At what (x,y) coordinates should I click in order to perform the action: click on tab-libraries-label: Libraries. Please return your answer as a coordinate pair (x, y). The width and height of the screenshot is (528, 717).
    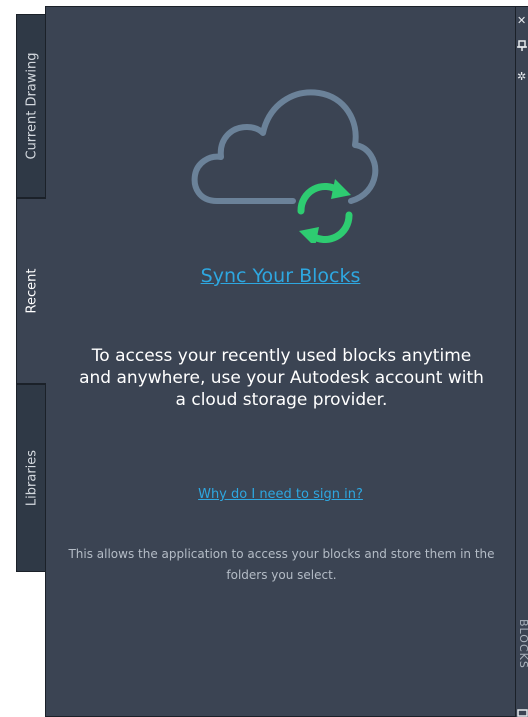
    Looking at the image, I should click on (31, 478).